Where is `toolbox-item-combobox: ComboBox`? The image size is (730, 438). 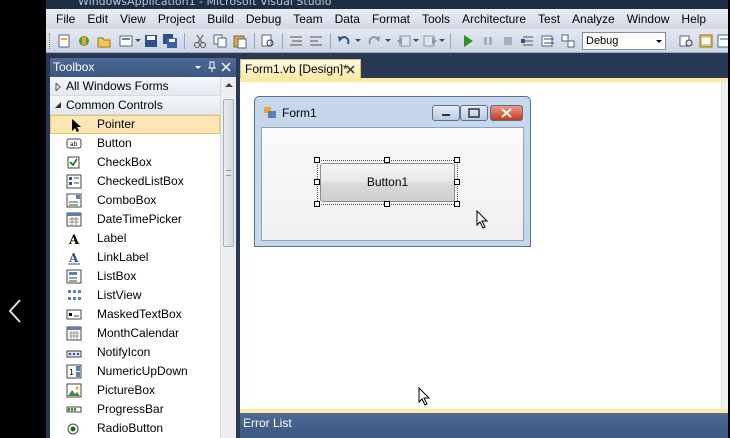
toolbox-item-combobox: ComboBox is located at coordinates (135, 200).